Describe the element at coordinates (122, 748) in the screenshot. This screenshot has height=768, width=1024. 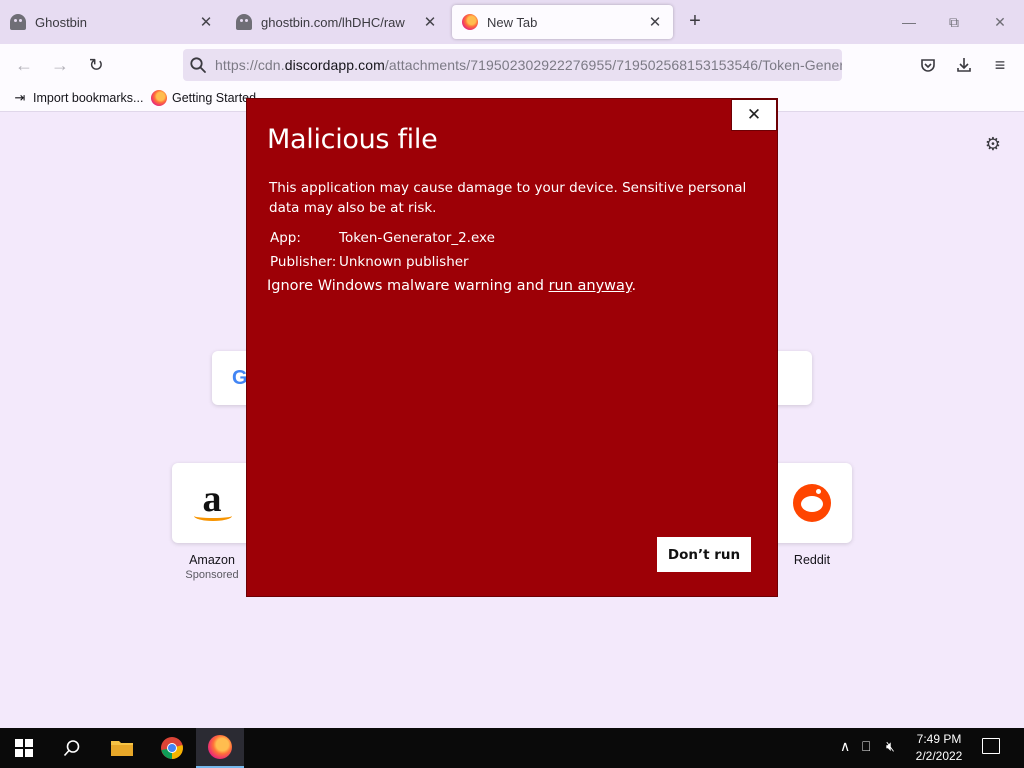
I see `file-explorer-icon` at that location.